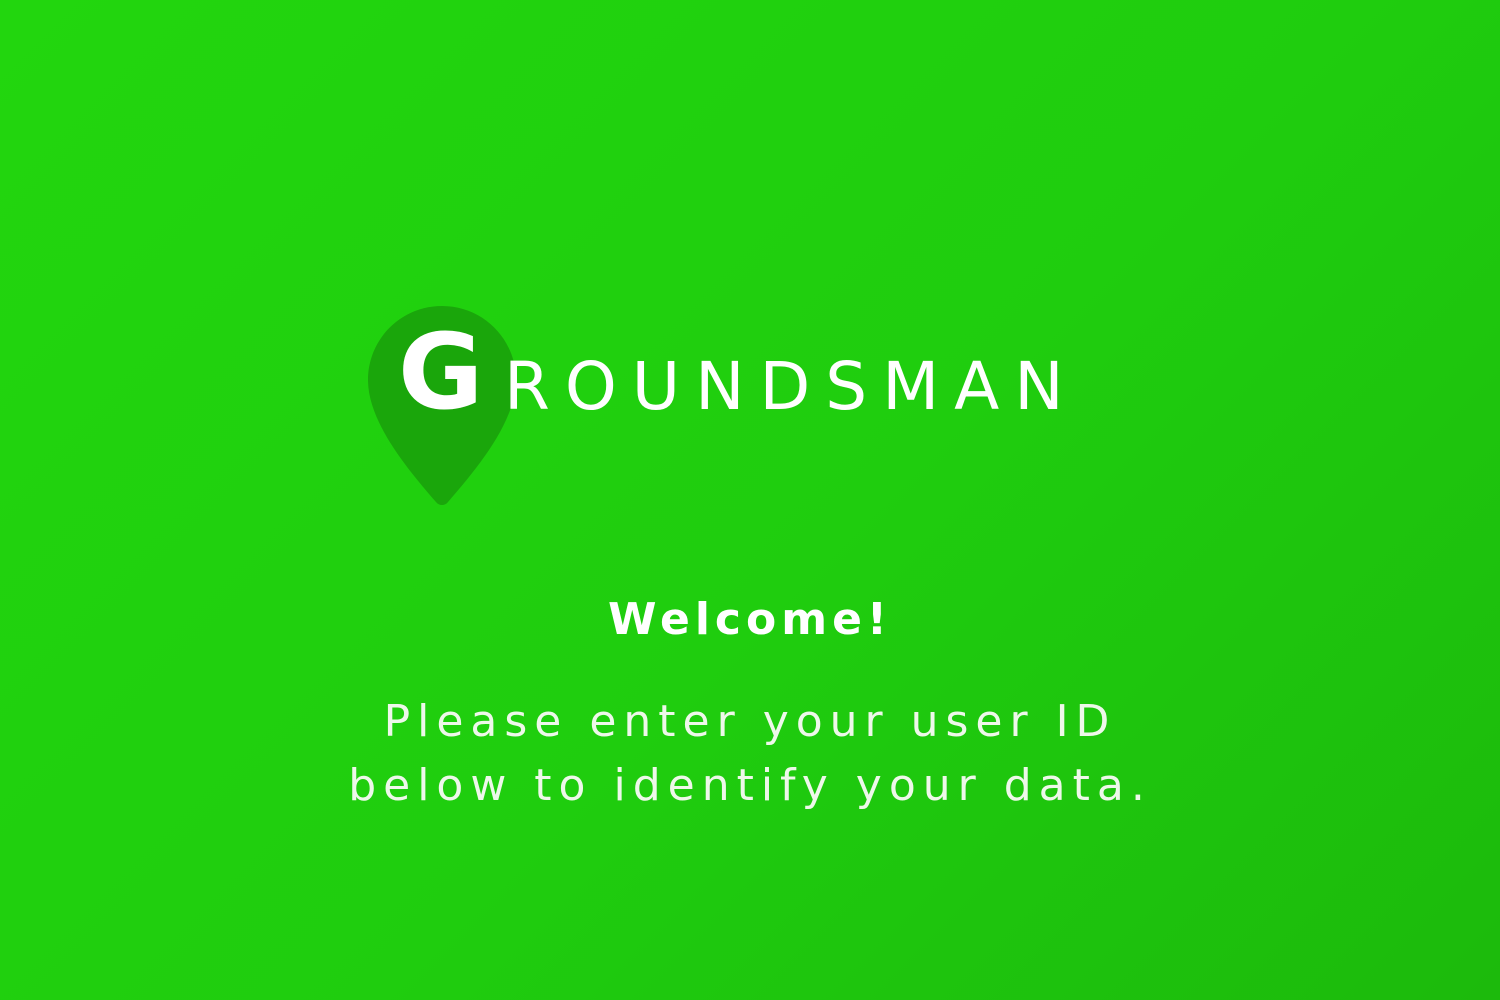 The image size is (1500, 1000). I want to click on instruction-line-2: below to identify your data., so click(750, 785).